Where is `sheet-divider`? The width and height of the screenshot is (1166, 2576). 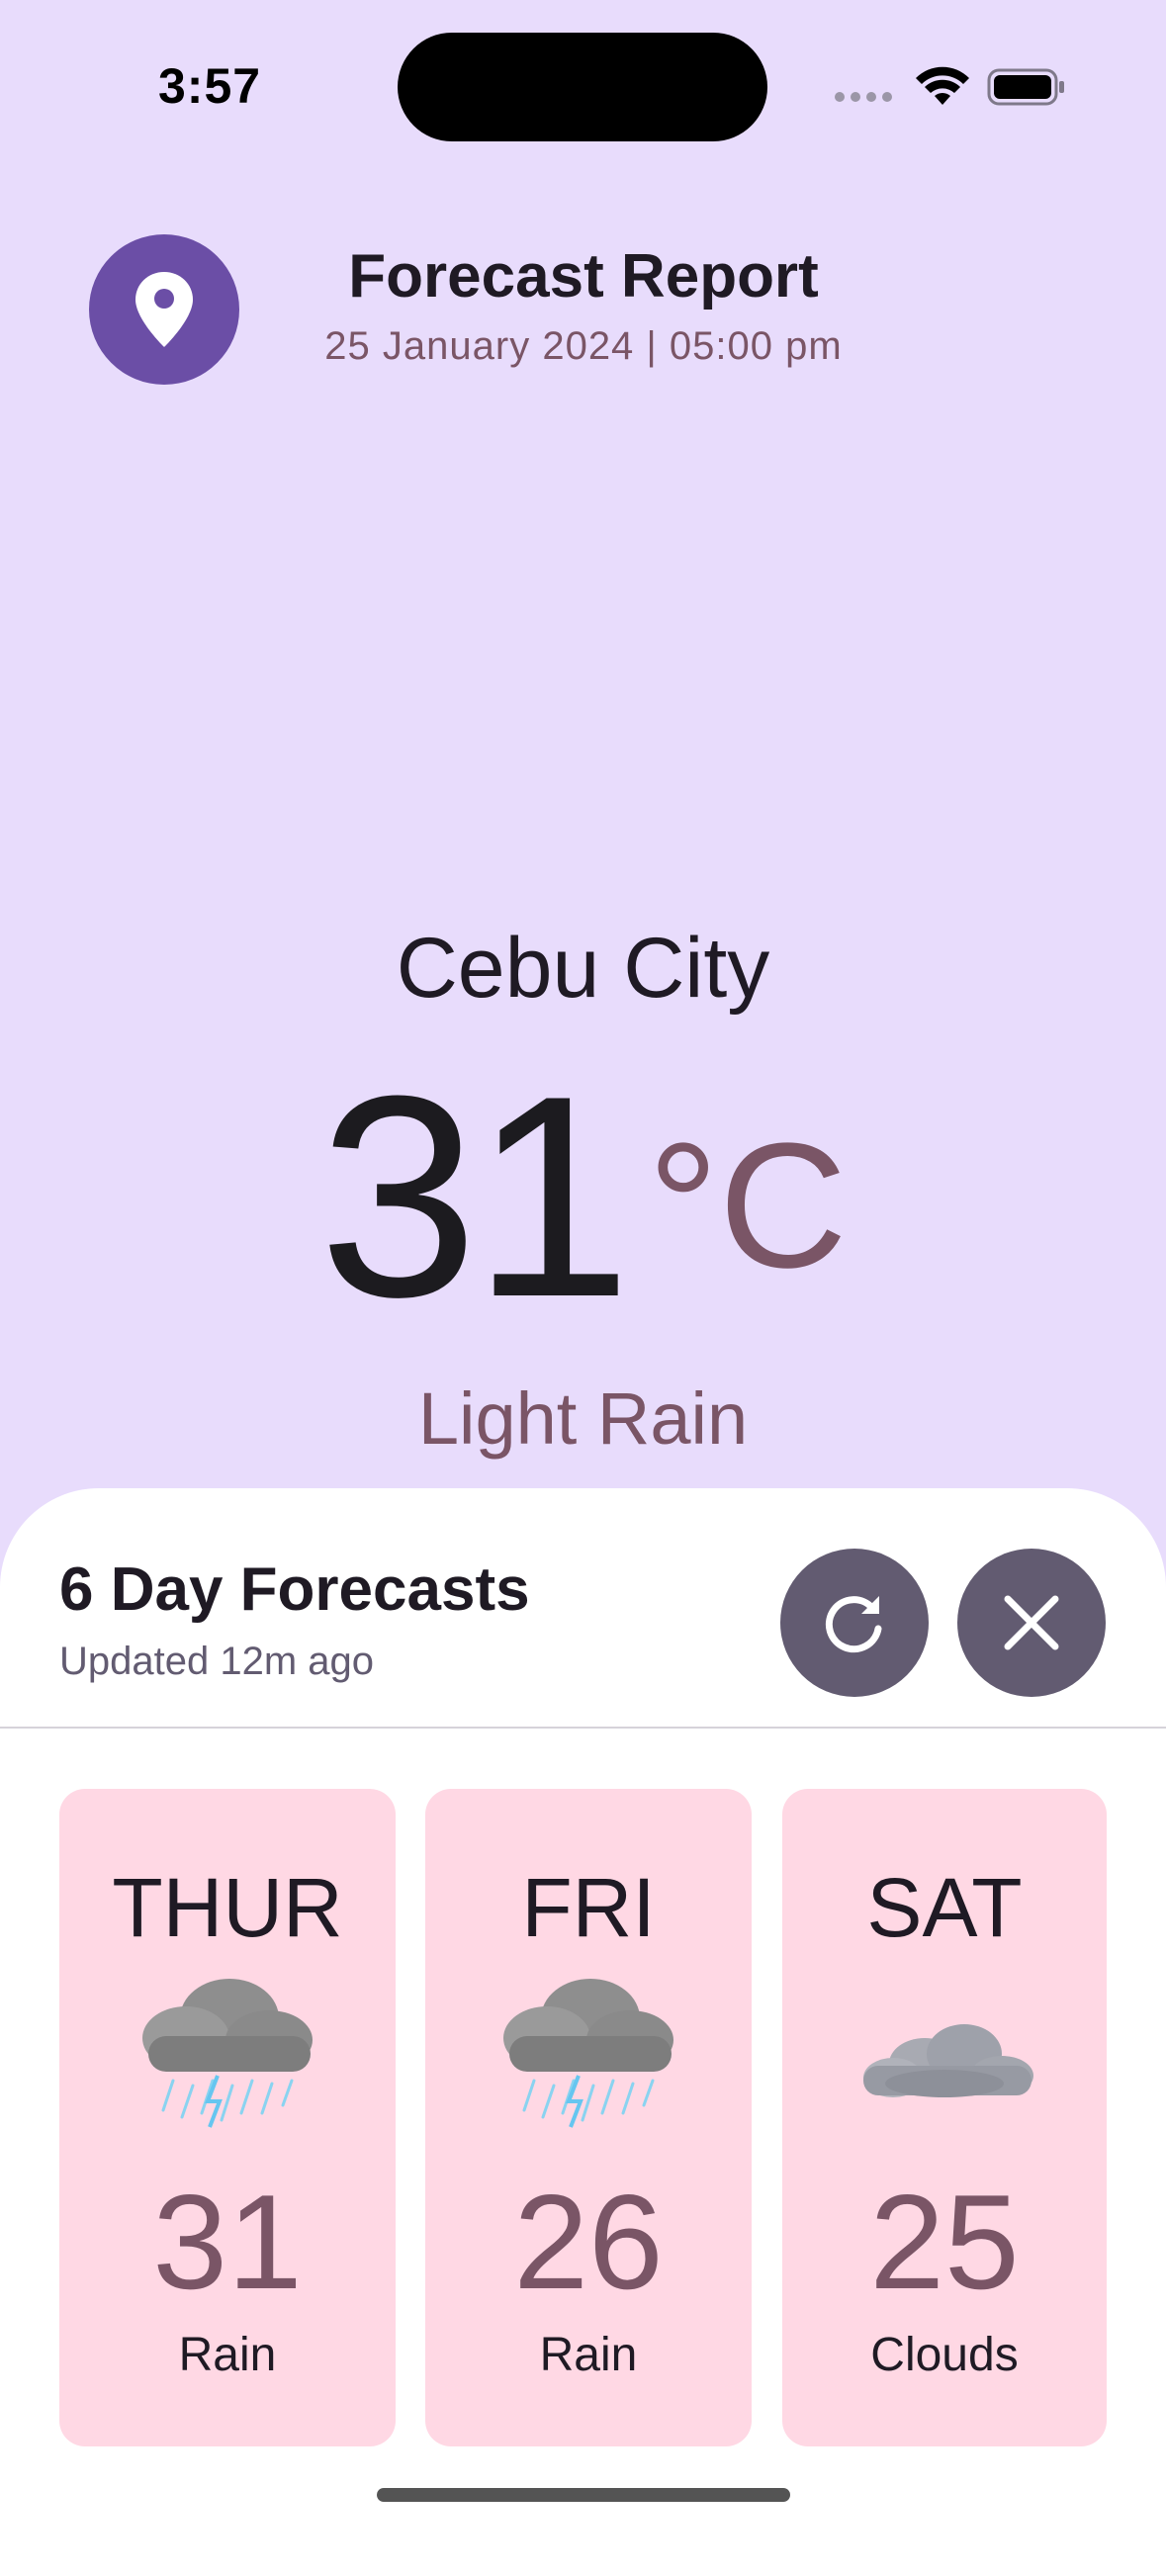
sheet-divider is located at coordinates (583, 1728).